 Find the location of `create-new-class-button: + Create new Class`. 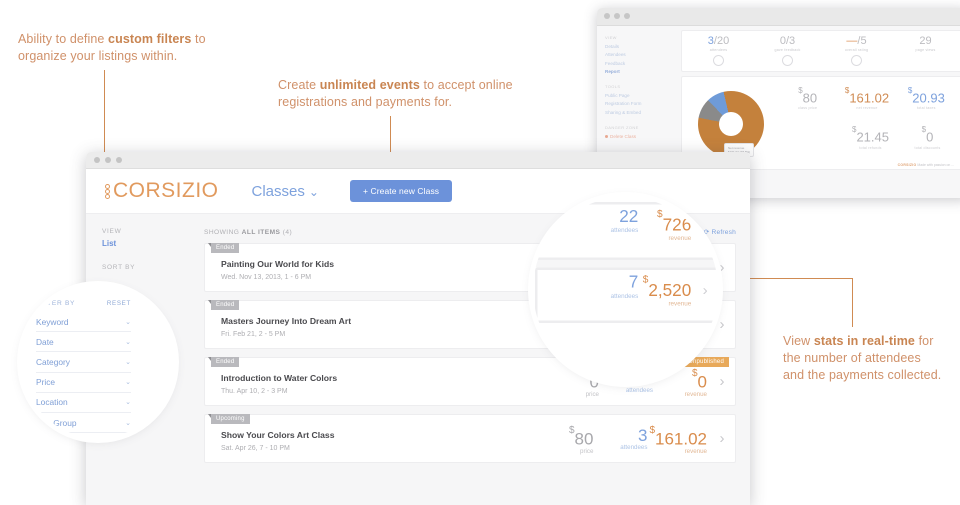

create-new-class-button: + Create new Class is located at coordinates (401, 191).